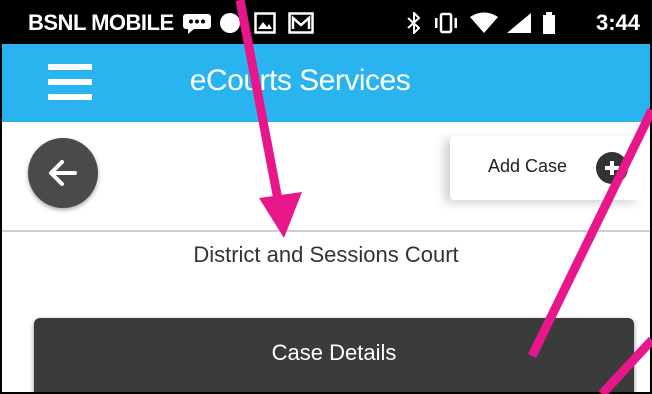  Describe the element at coordinates (265, 23) in the screenshot. I see `image-icon` at that location.